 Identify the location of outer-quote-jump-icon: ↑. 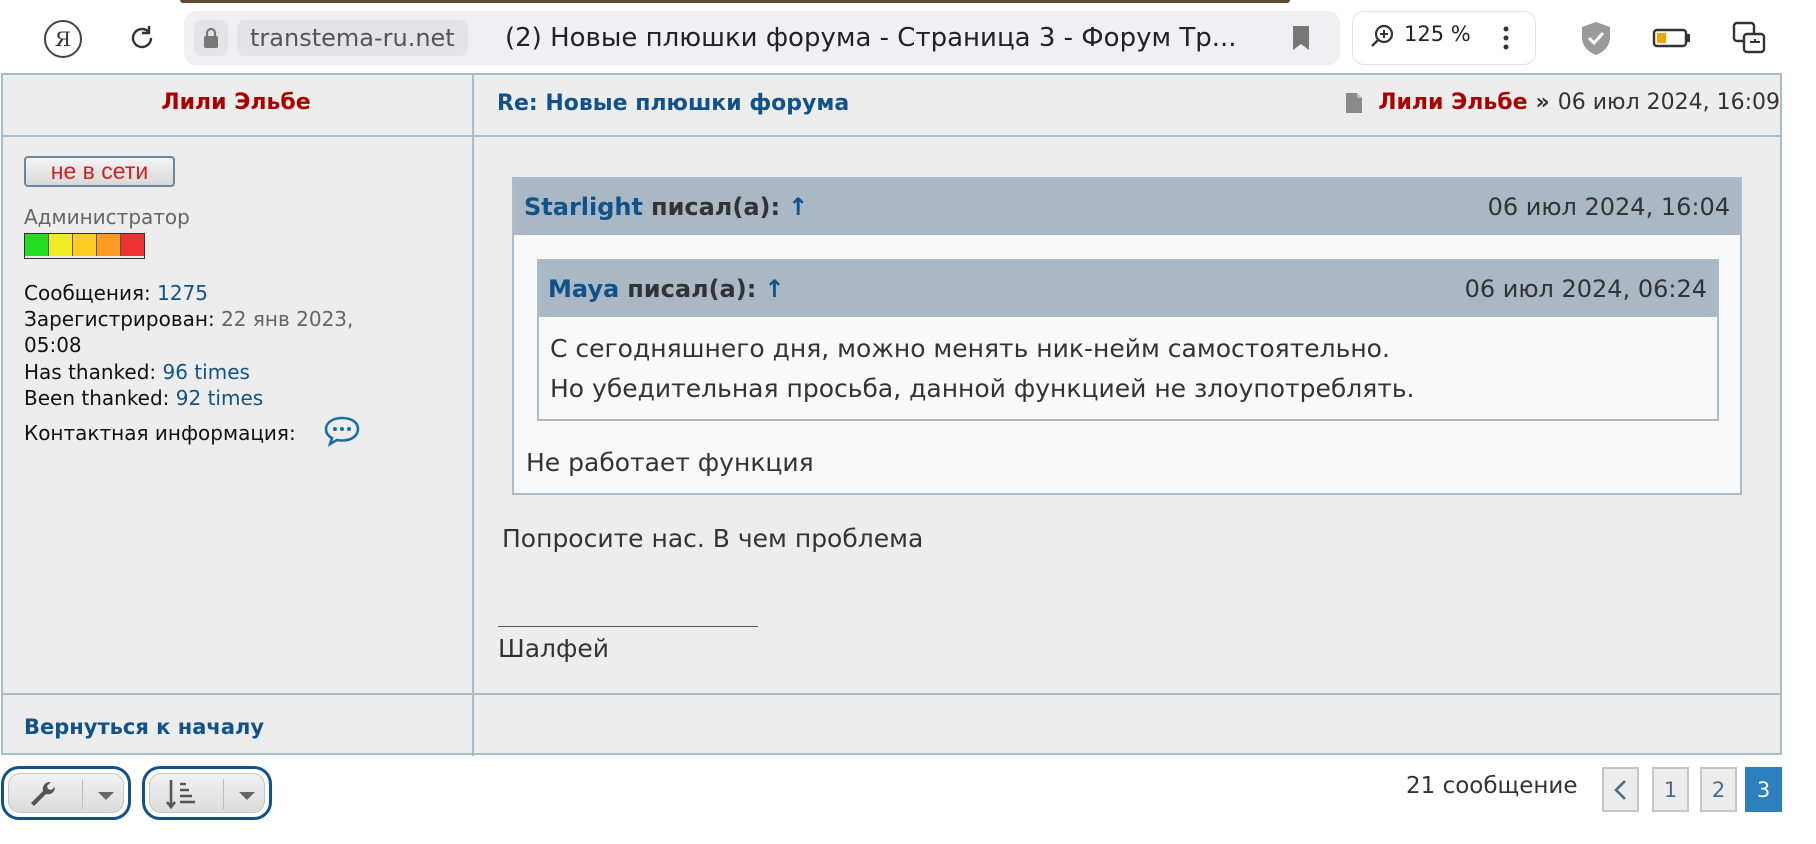
(798, 207).